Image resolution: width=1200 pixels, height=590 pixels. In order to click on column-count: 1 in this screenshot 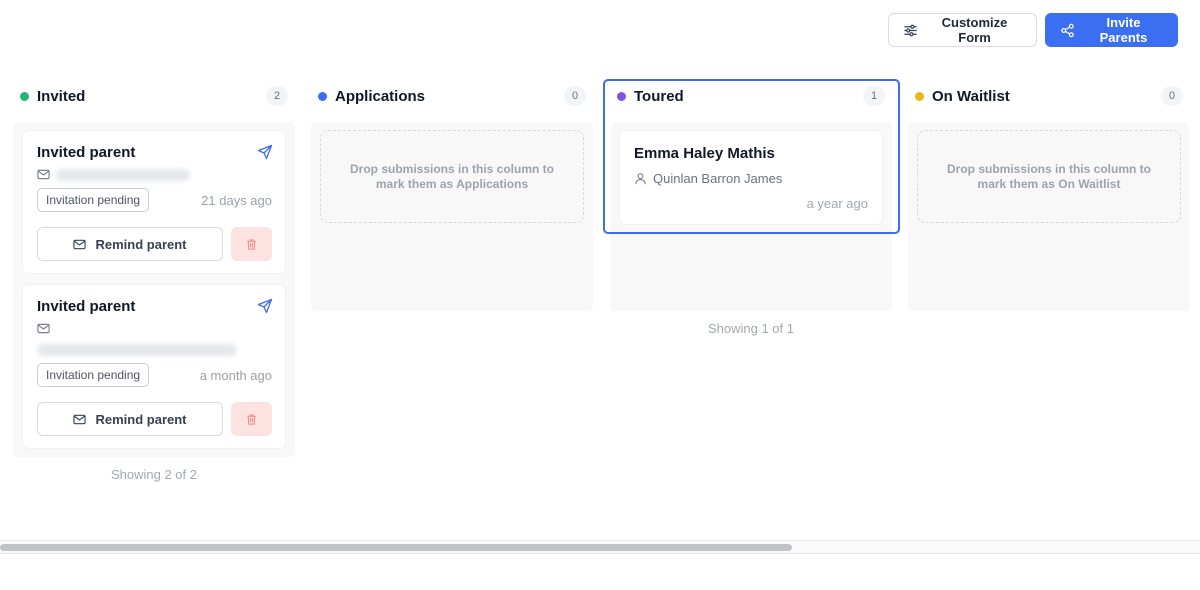, I will do `click(874, 96)`.